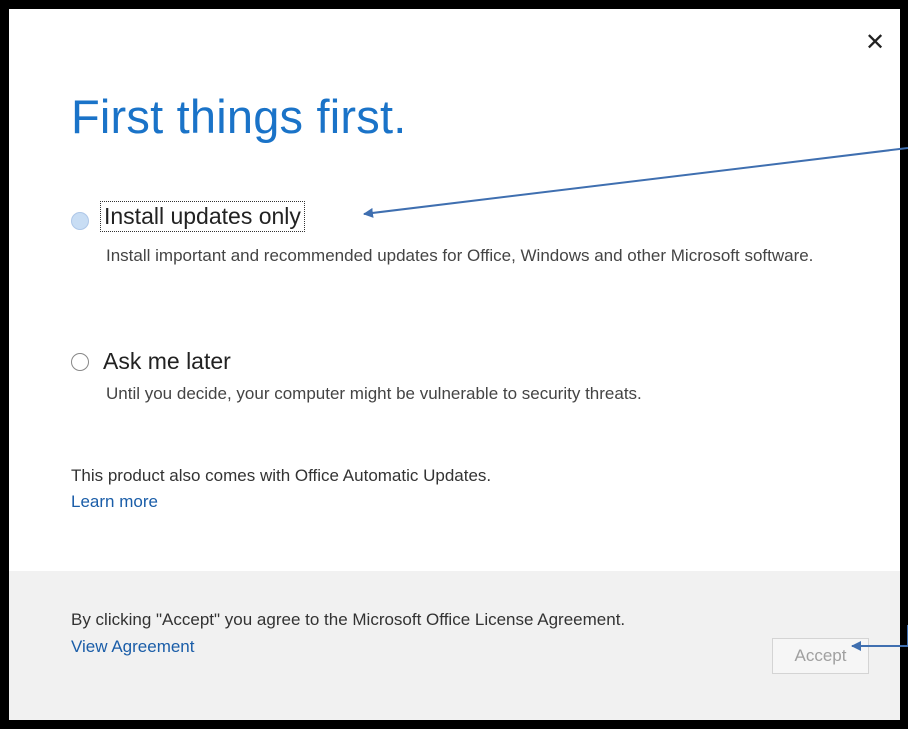 This screenshot has width=908, height=729. What do you see at coordinates (202, 216) in the screenshot?
I see `install-updates-label: Install updates only` at bounding box center [202, 216].